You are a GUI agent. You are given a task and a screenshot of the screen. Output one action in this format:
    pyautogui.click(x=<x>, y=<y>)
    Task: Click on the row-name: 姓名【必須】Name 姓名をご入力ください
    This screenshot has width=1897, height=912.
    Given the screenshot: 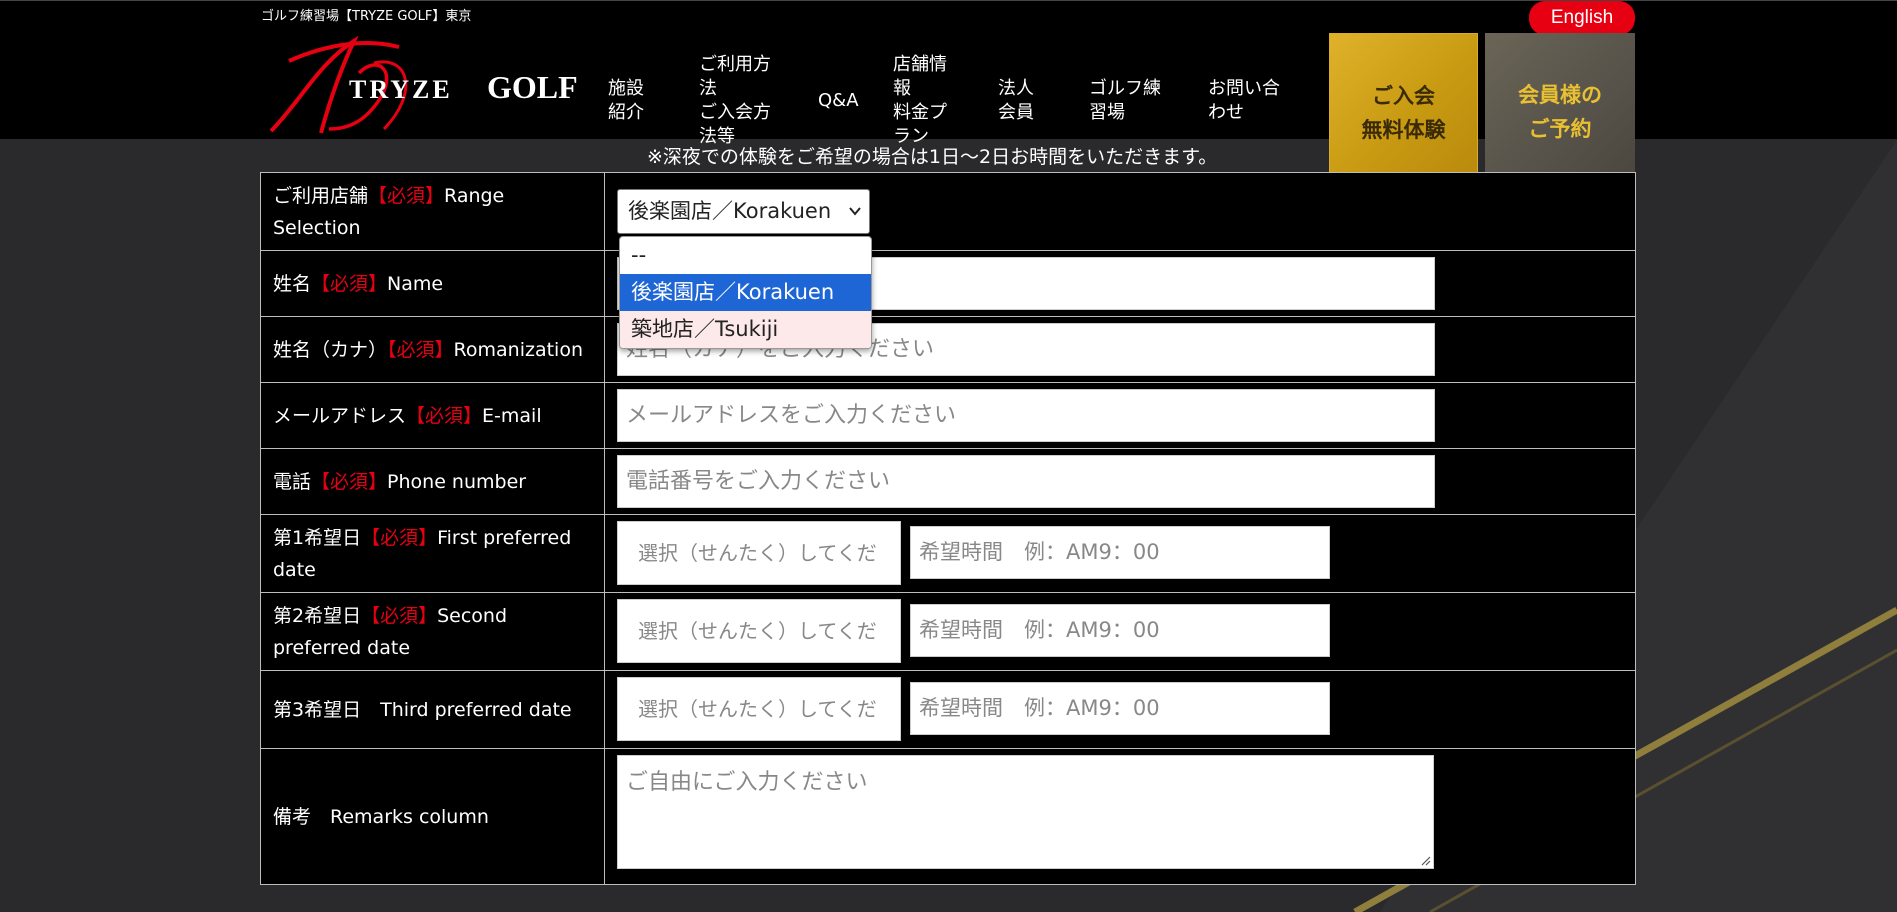 What is the action you would take?
    pyautogui.click(x=948, y=284)
    